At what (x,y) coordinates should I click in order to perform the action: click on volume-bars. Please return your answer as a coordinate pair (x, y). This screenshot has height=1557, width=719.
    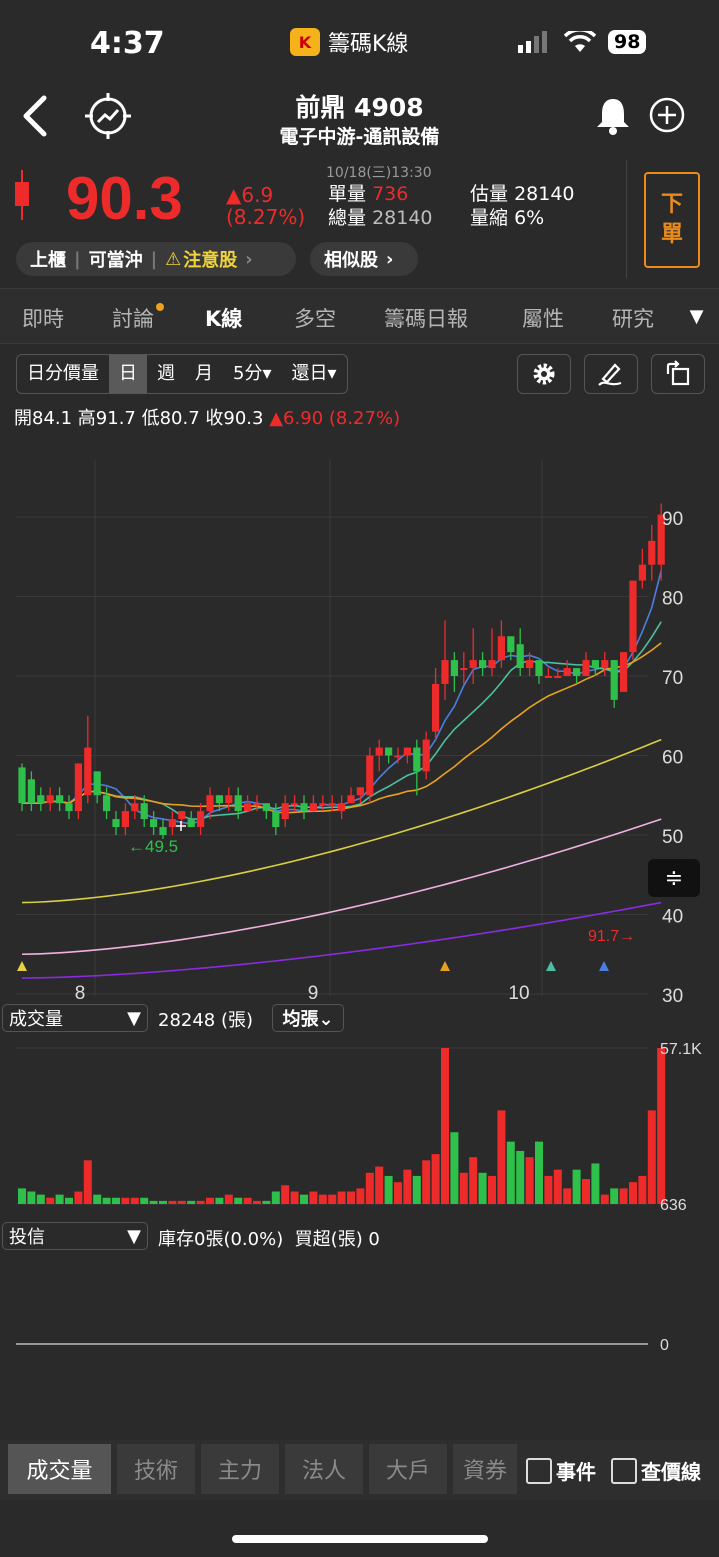
    Looking at the image, I should click on (342, 1126).